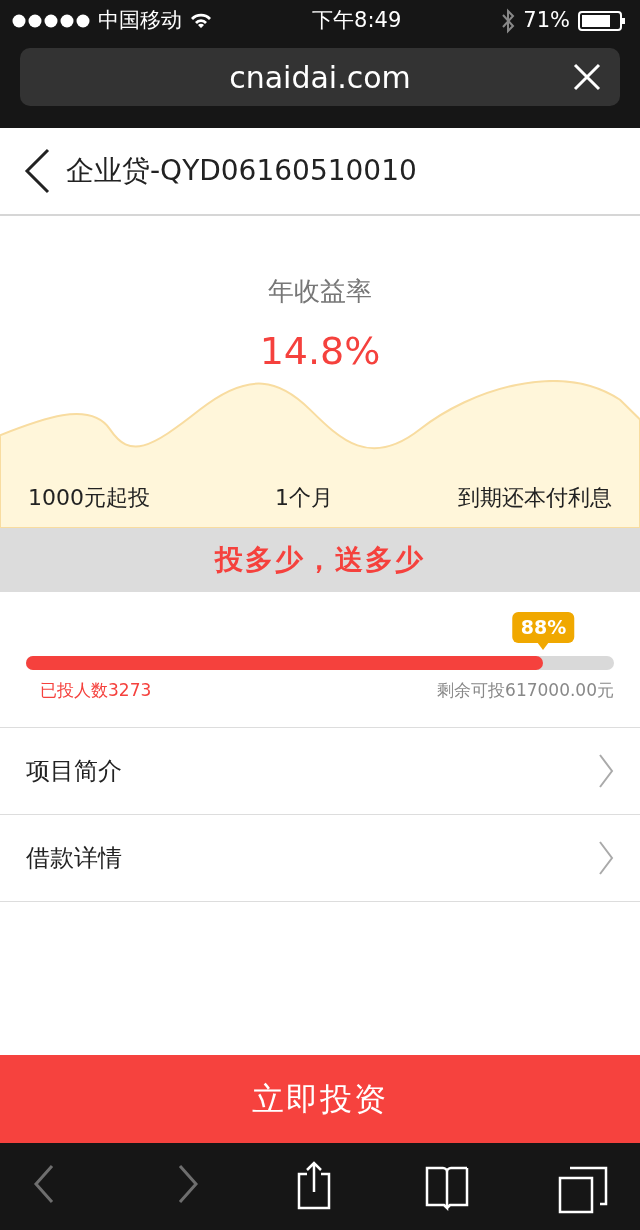 Image resolution: width=640 pixels, height=1230 pixels. I want to click on battery-icon, so click(602, 21).